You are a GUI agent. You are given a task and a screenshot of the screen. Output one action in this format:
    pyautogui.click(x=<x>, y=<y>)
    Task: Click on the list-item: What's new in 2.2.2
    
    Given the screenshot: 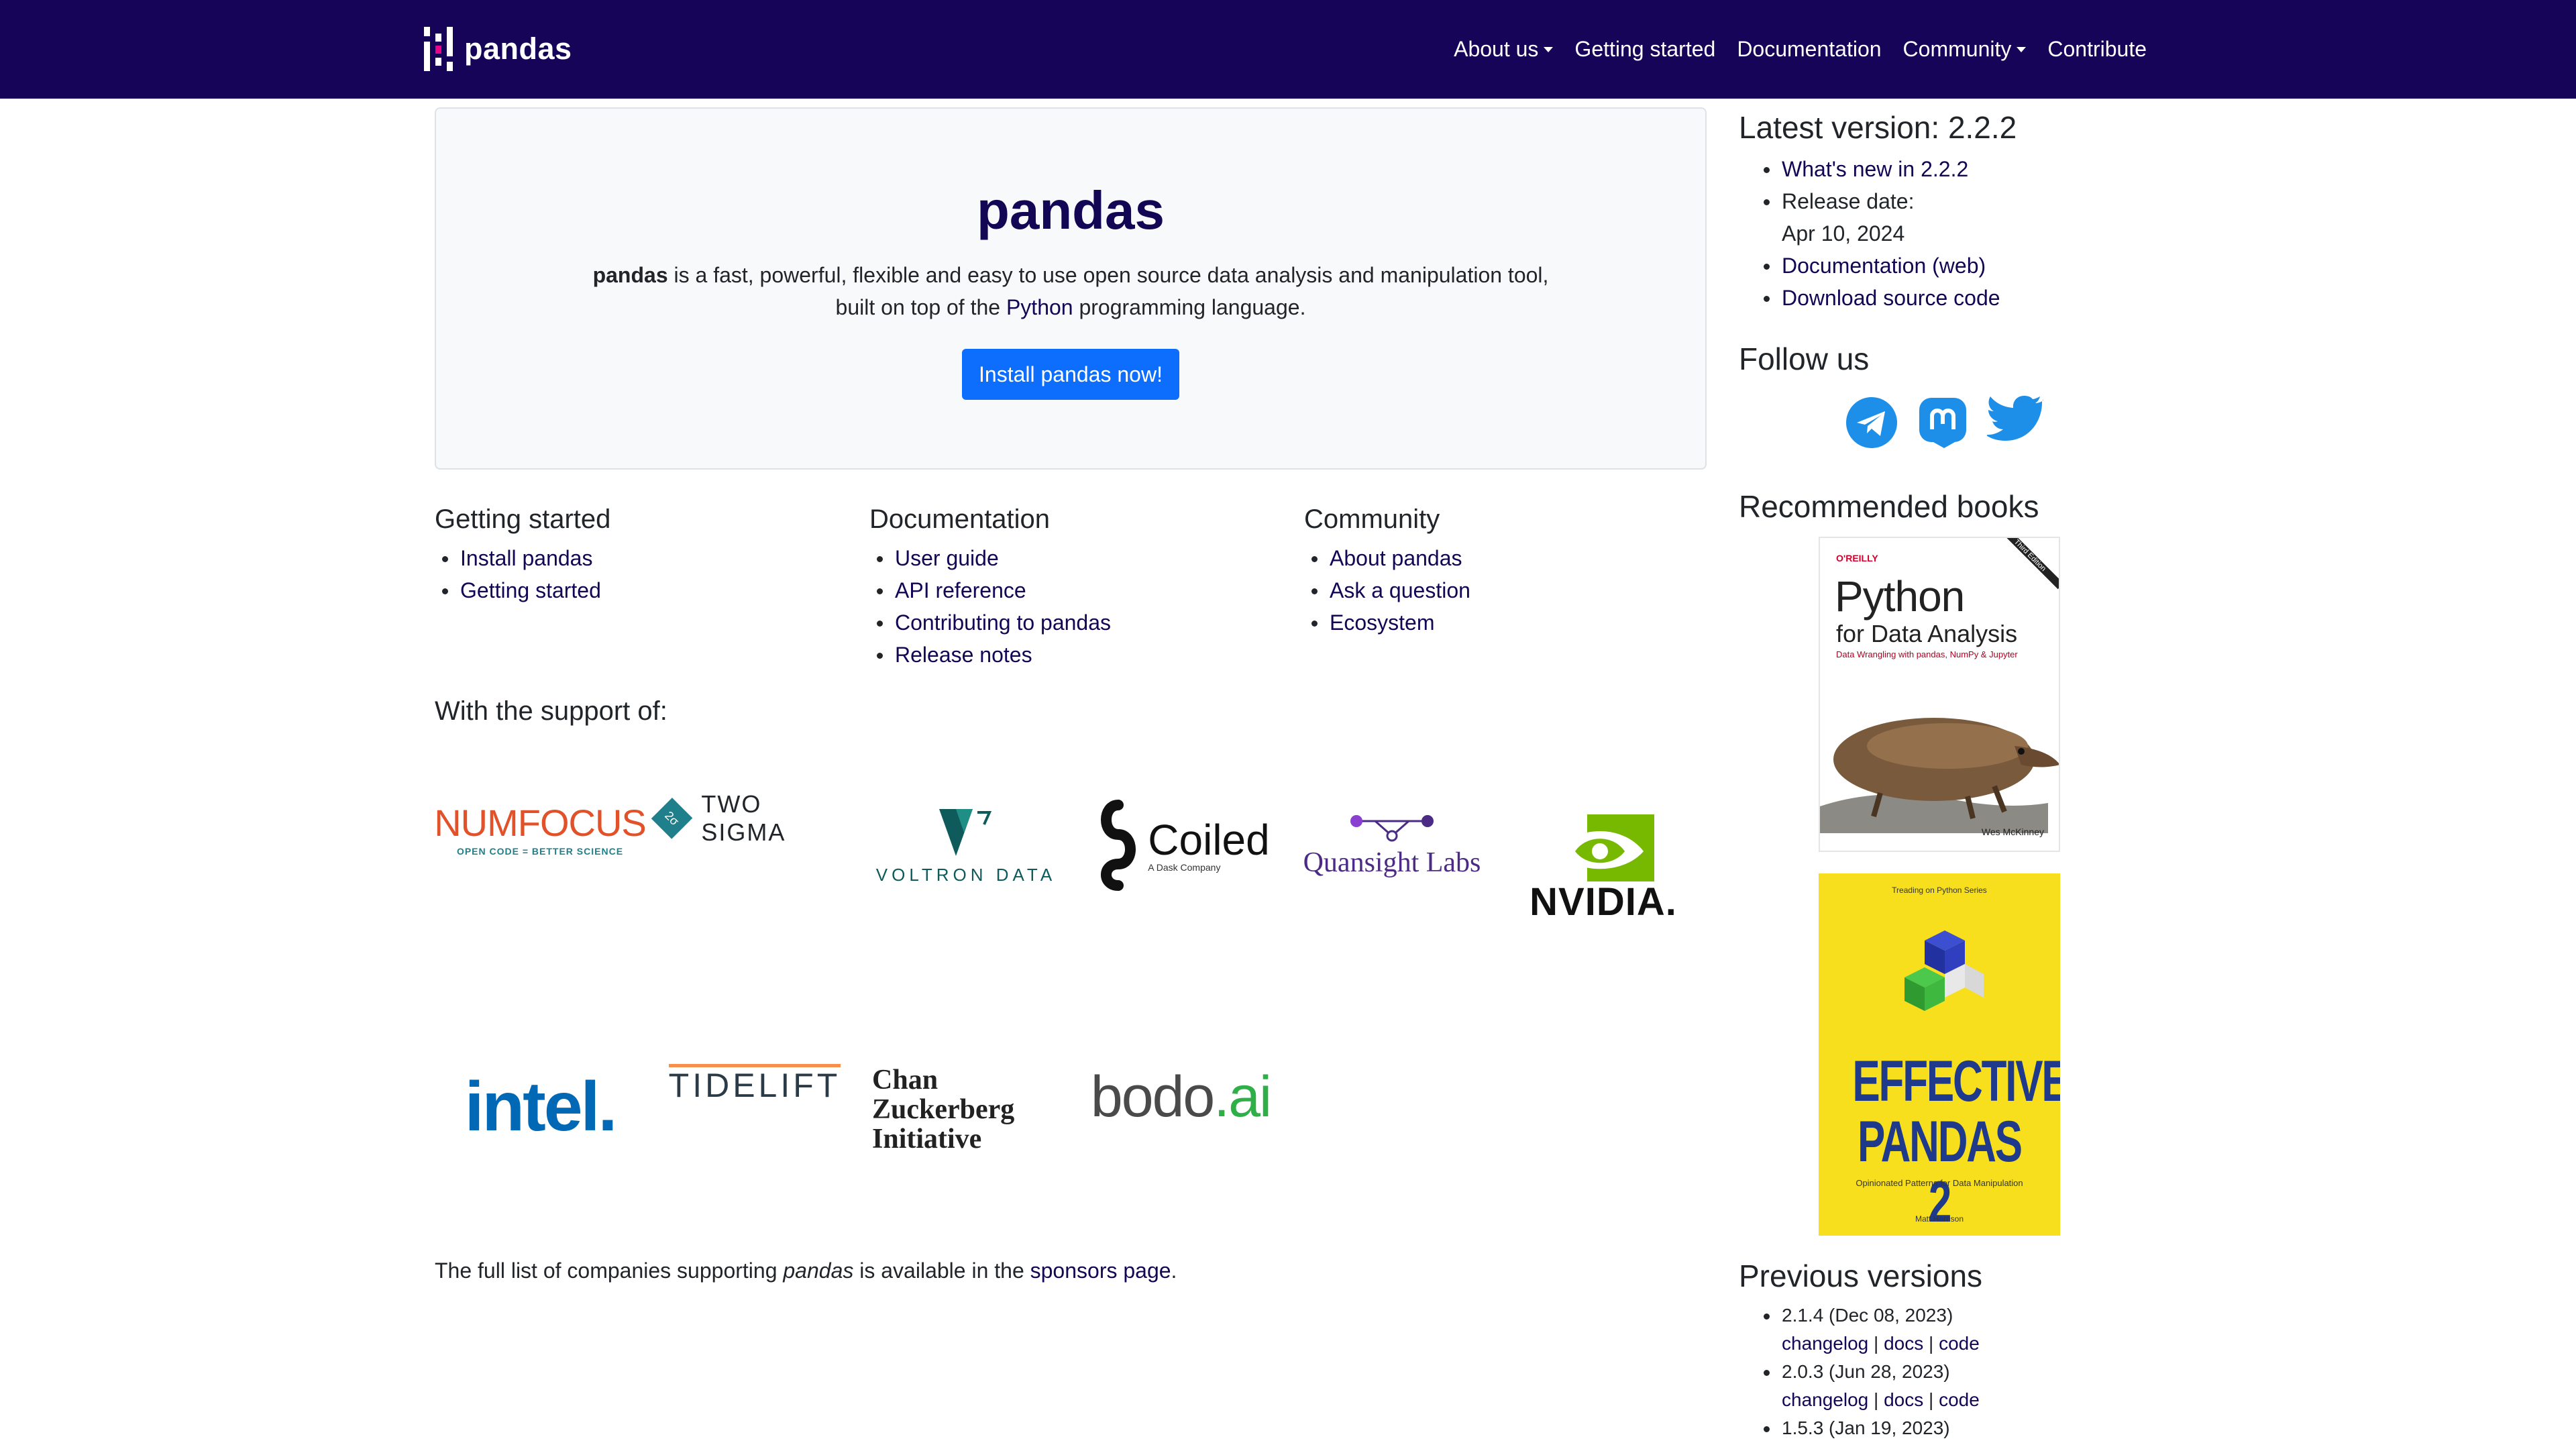 What is the action you would take?
    pyautogui.click(x=1890, y=169)
    